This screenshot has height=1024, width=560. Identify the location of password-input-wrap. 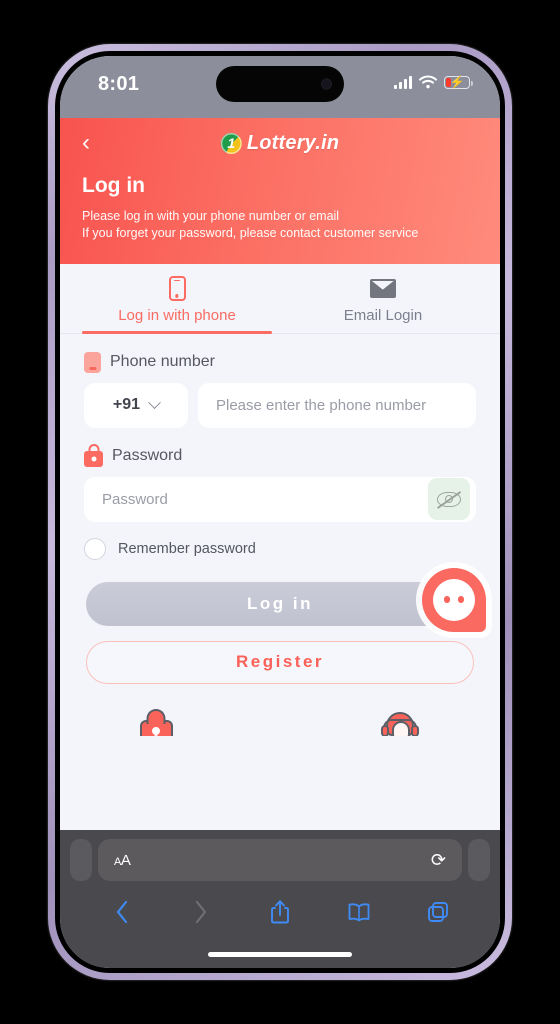
(280, 499).